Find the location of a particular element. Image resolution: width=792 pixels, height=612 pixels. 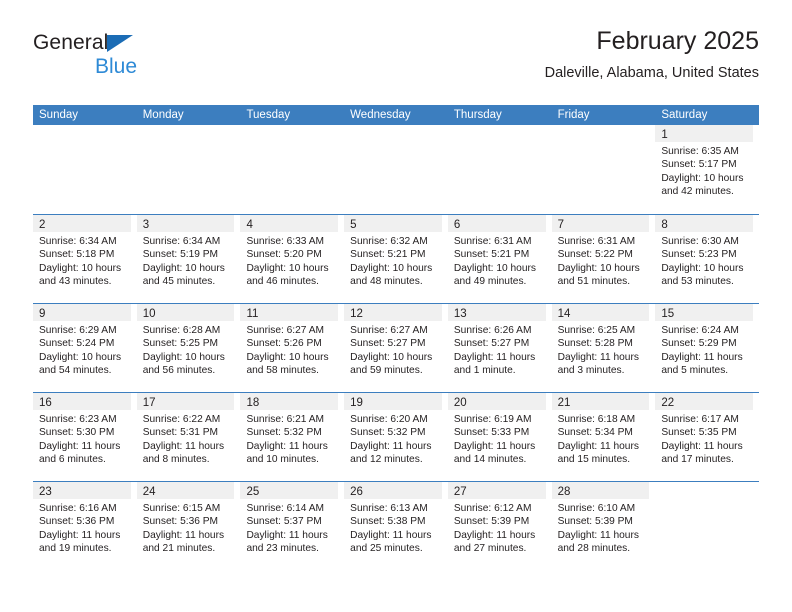

day-number: 2 is located at coordinates (42, 225).